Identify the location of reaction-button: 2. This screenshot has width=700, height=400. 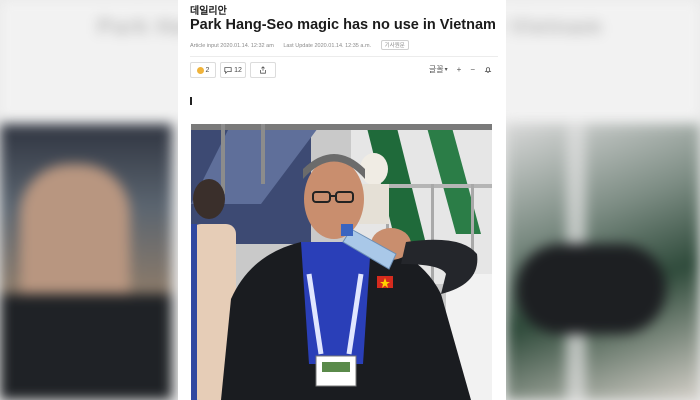
(203, 70).